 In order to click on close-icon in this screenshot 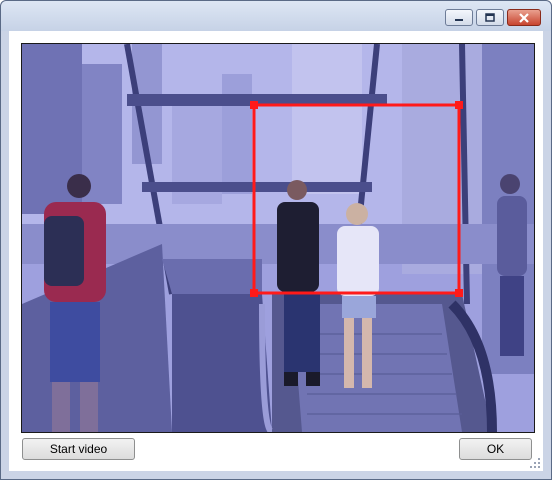, I will do `click(524, 17)`.